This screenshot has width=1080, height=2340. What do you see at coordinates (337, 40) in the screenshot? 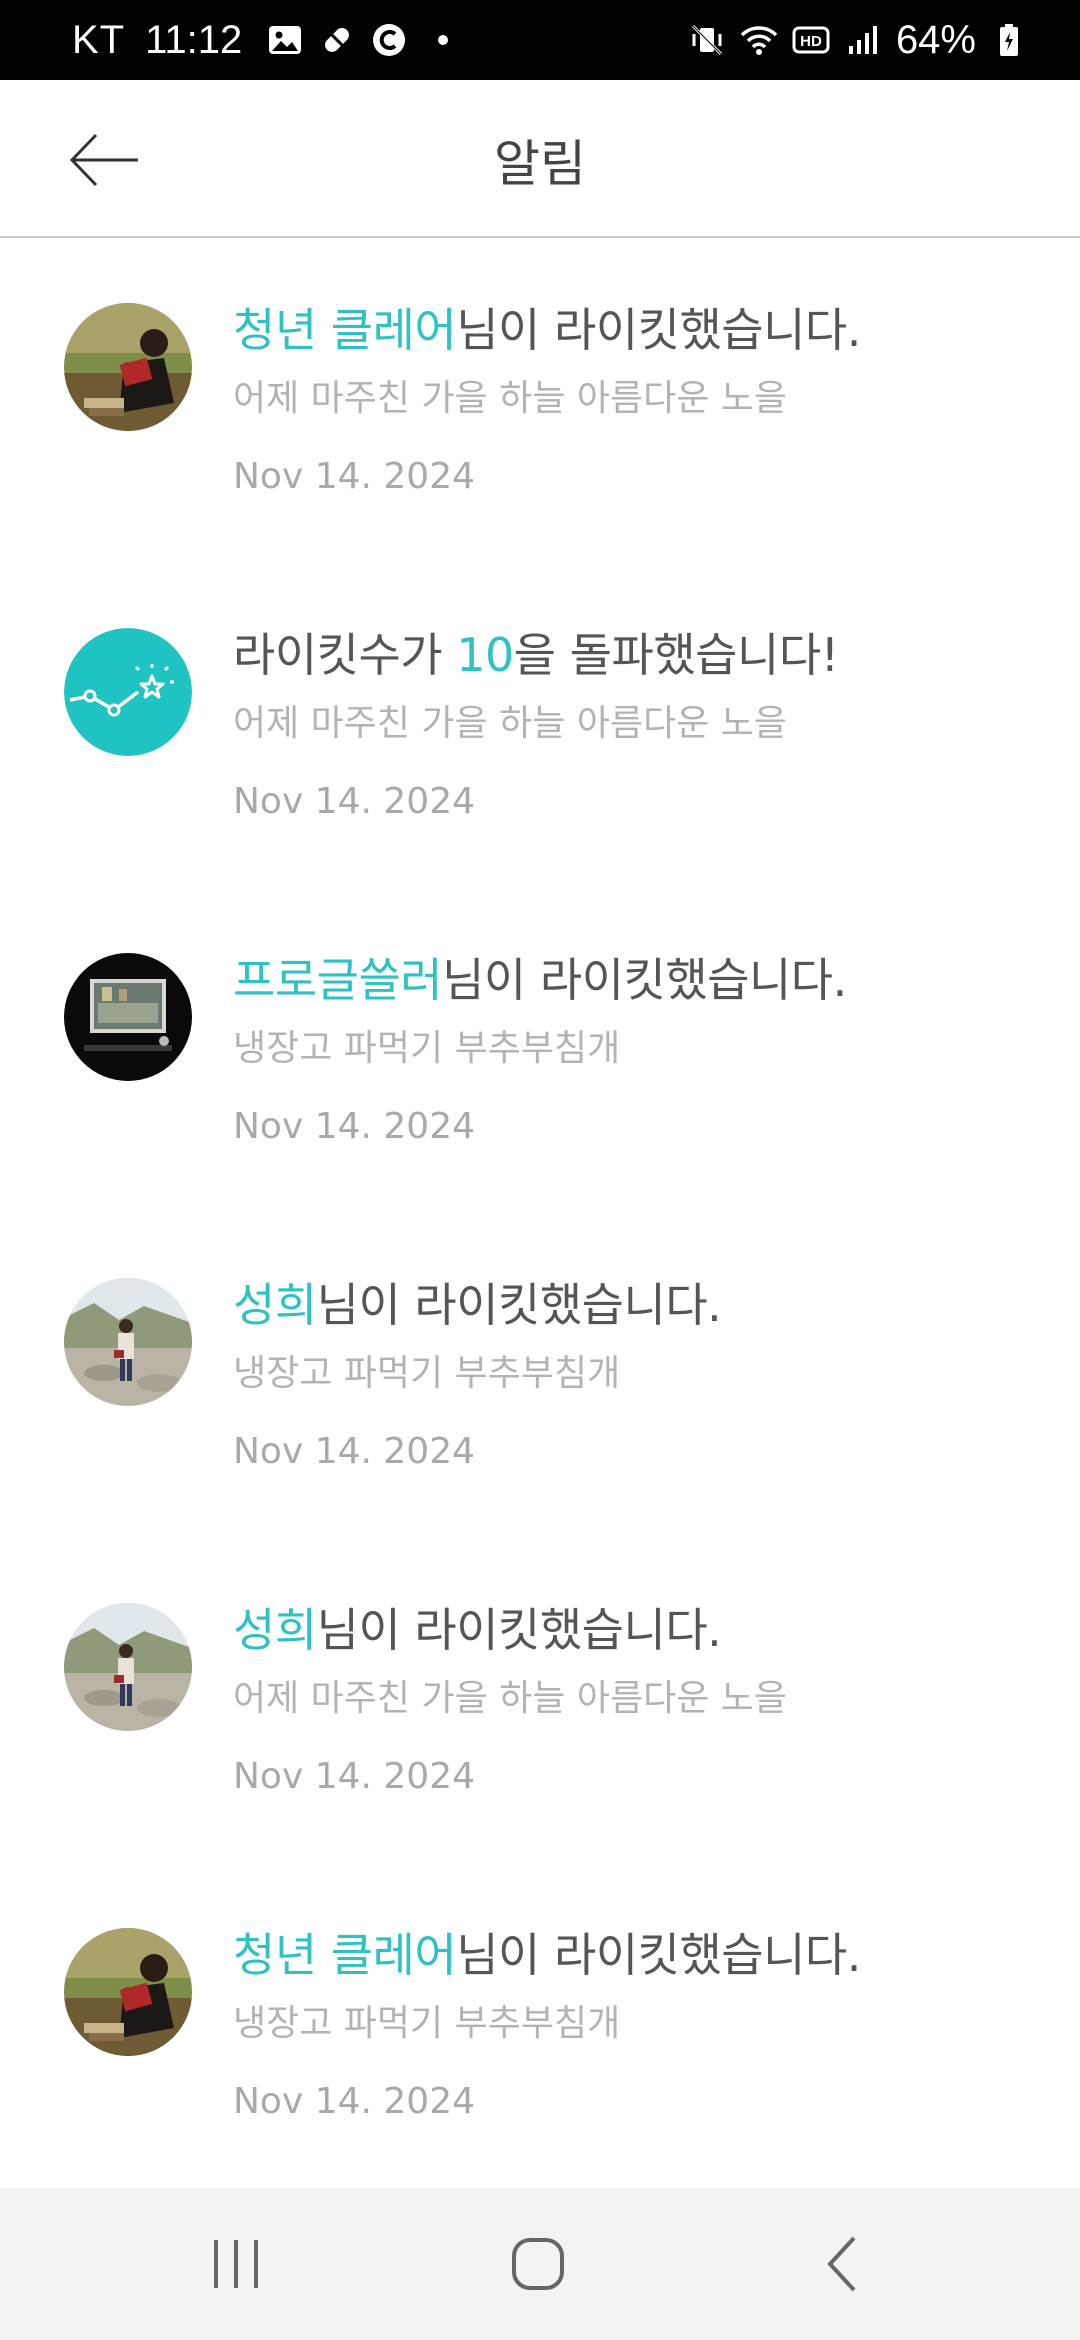
I see `pill-icon` at bounding box center [337, 40].